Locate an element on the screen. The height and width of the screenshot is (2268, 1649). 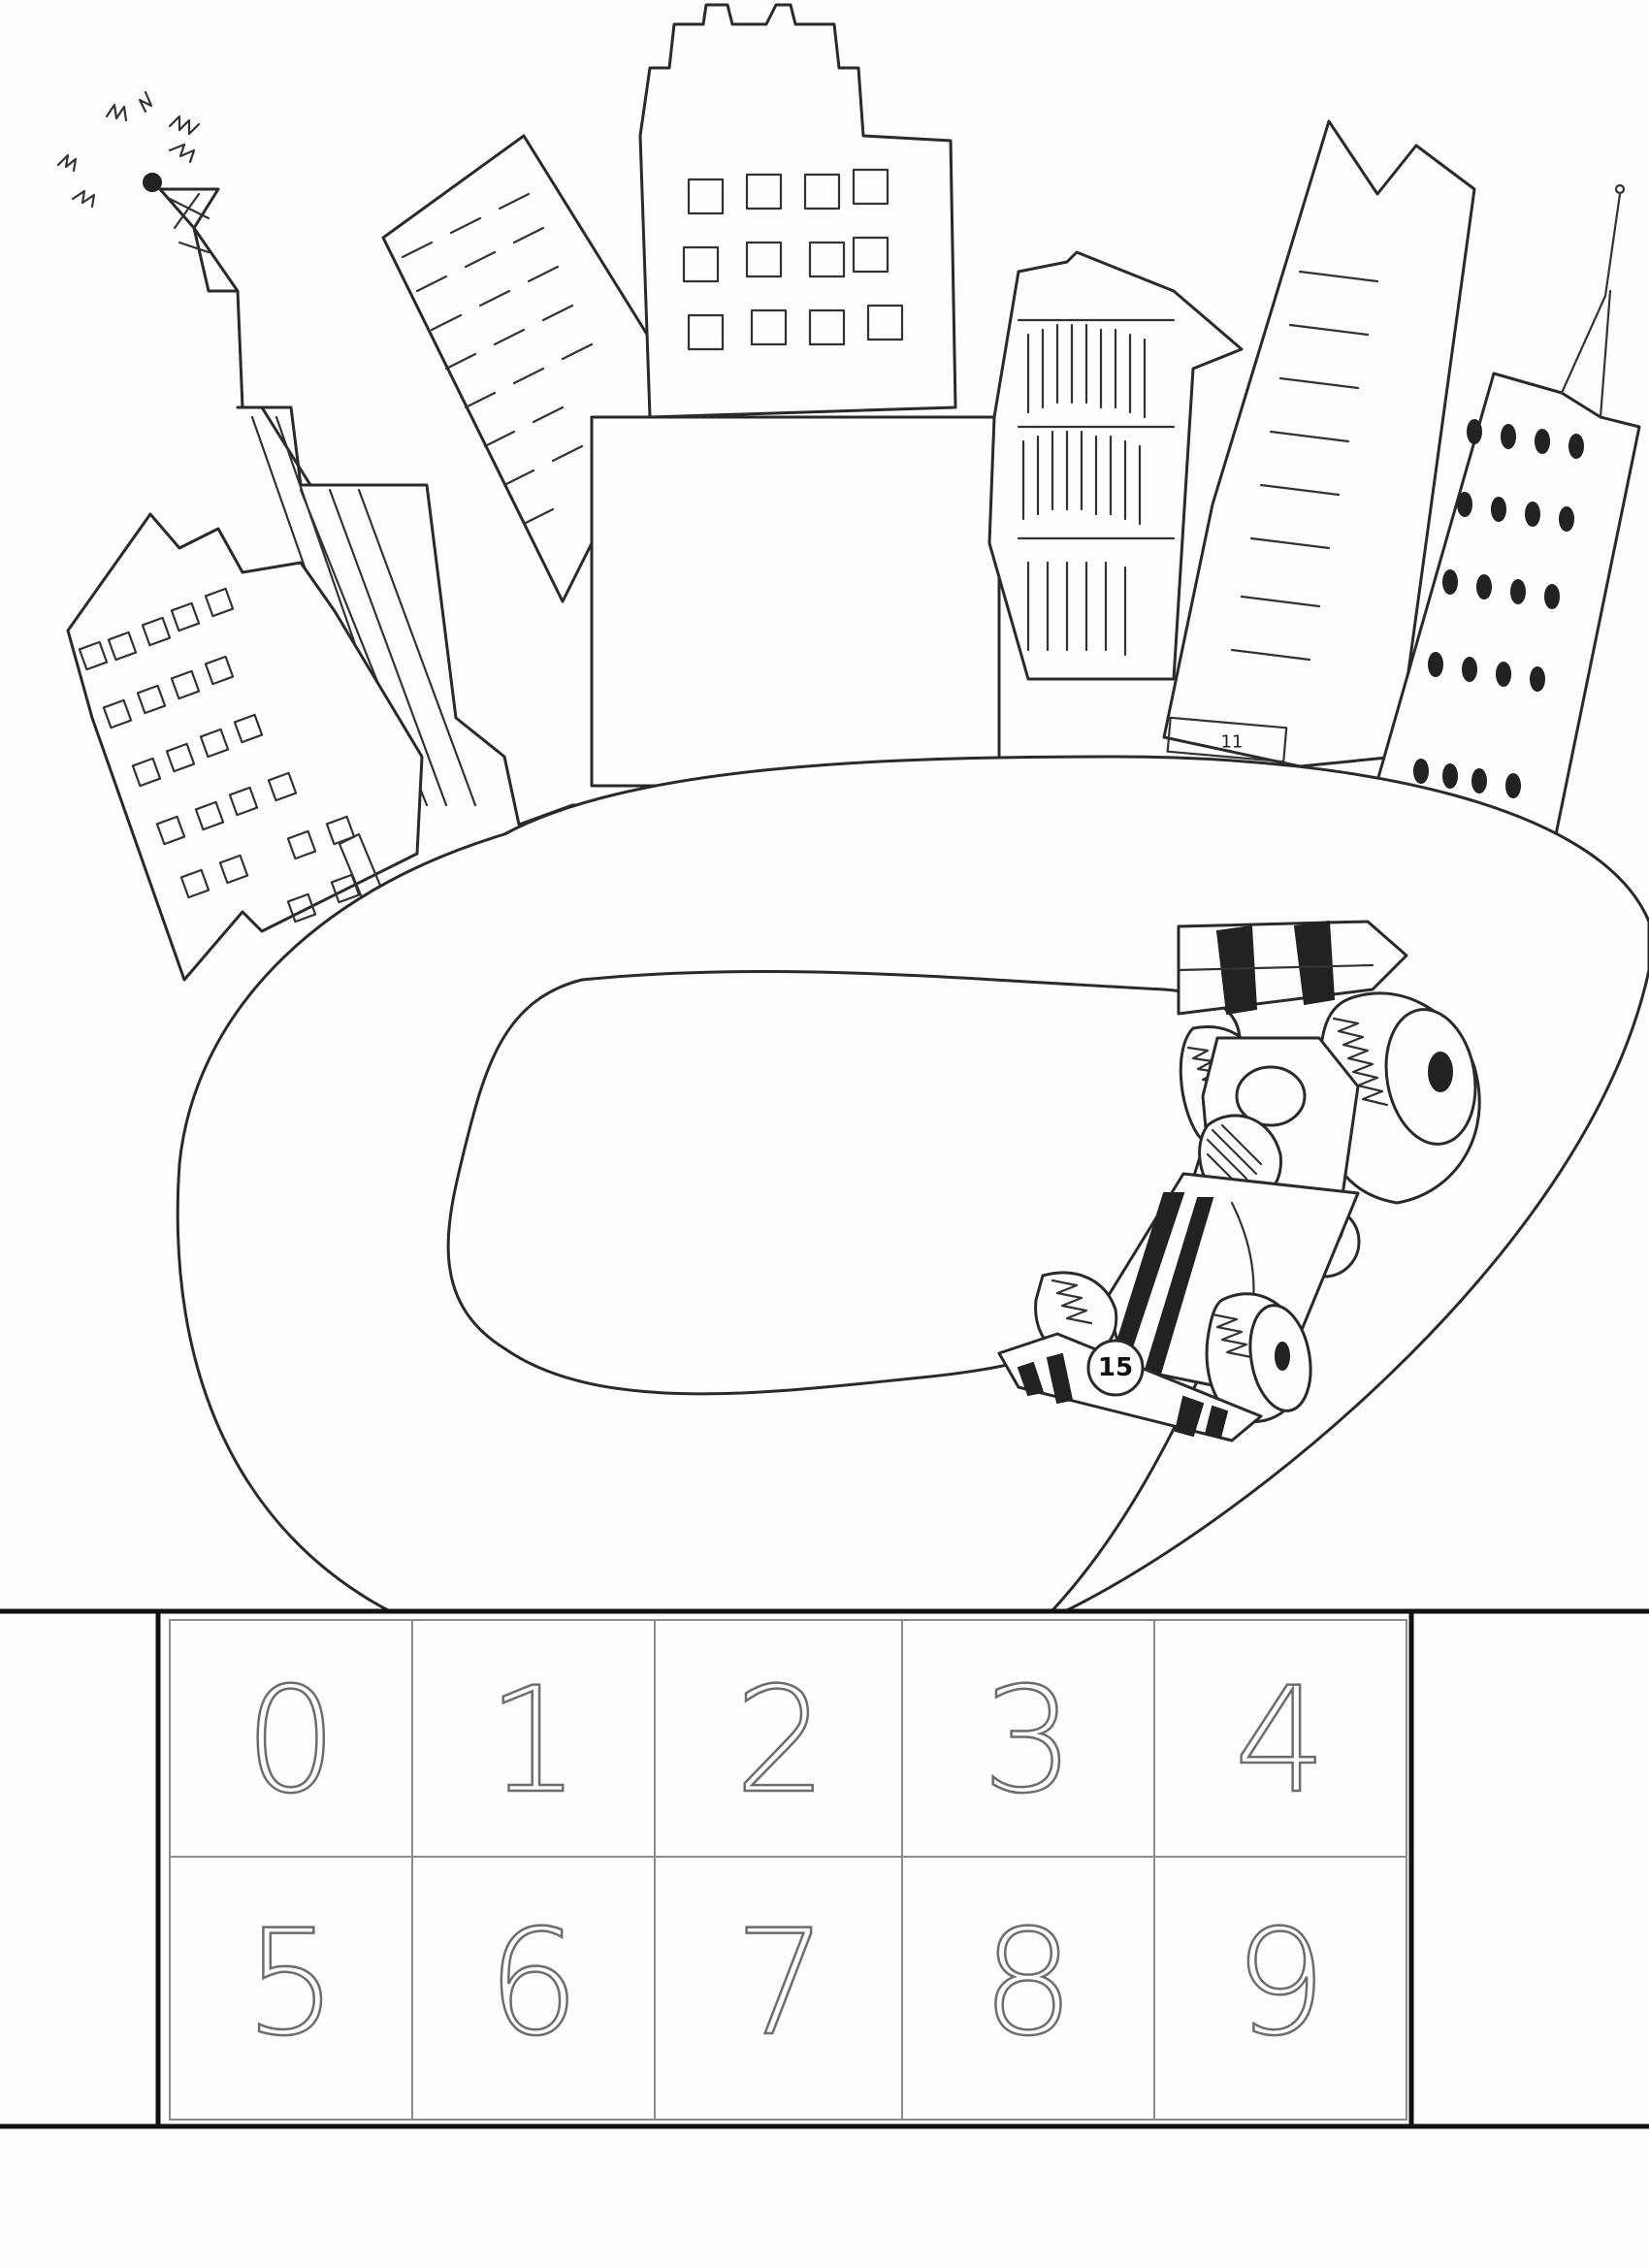
stepped-top-building is located at coordinates (797, 211).